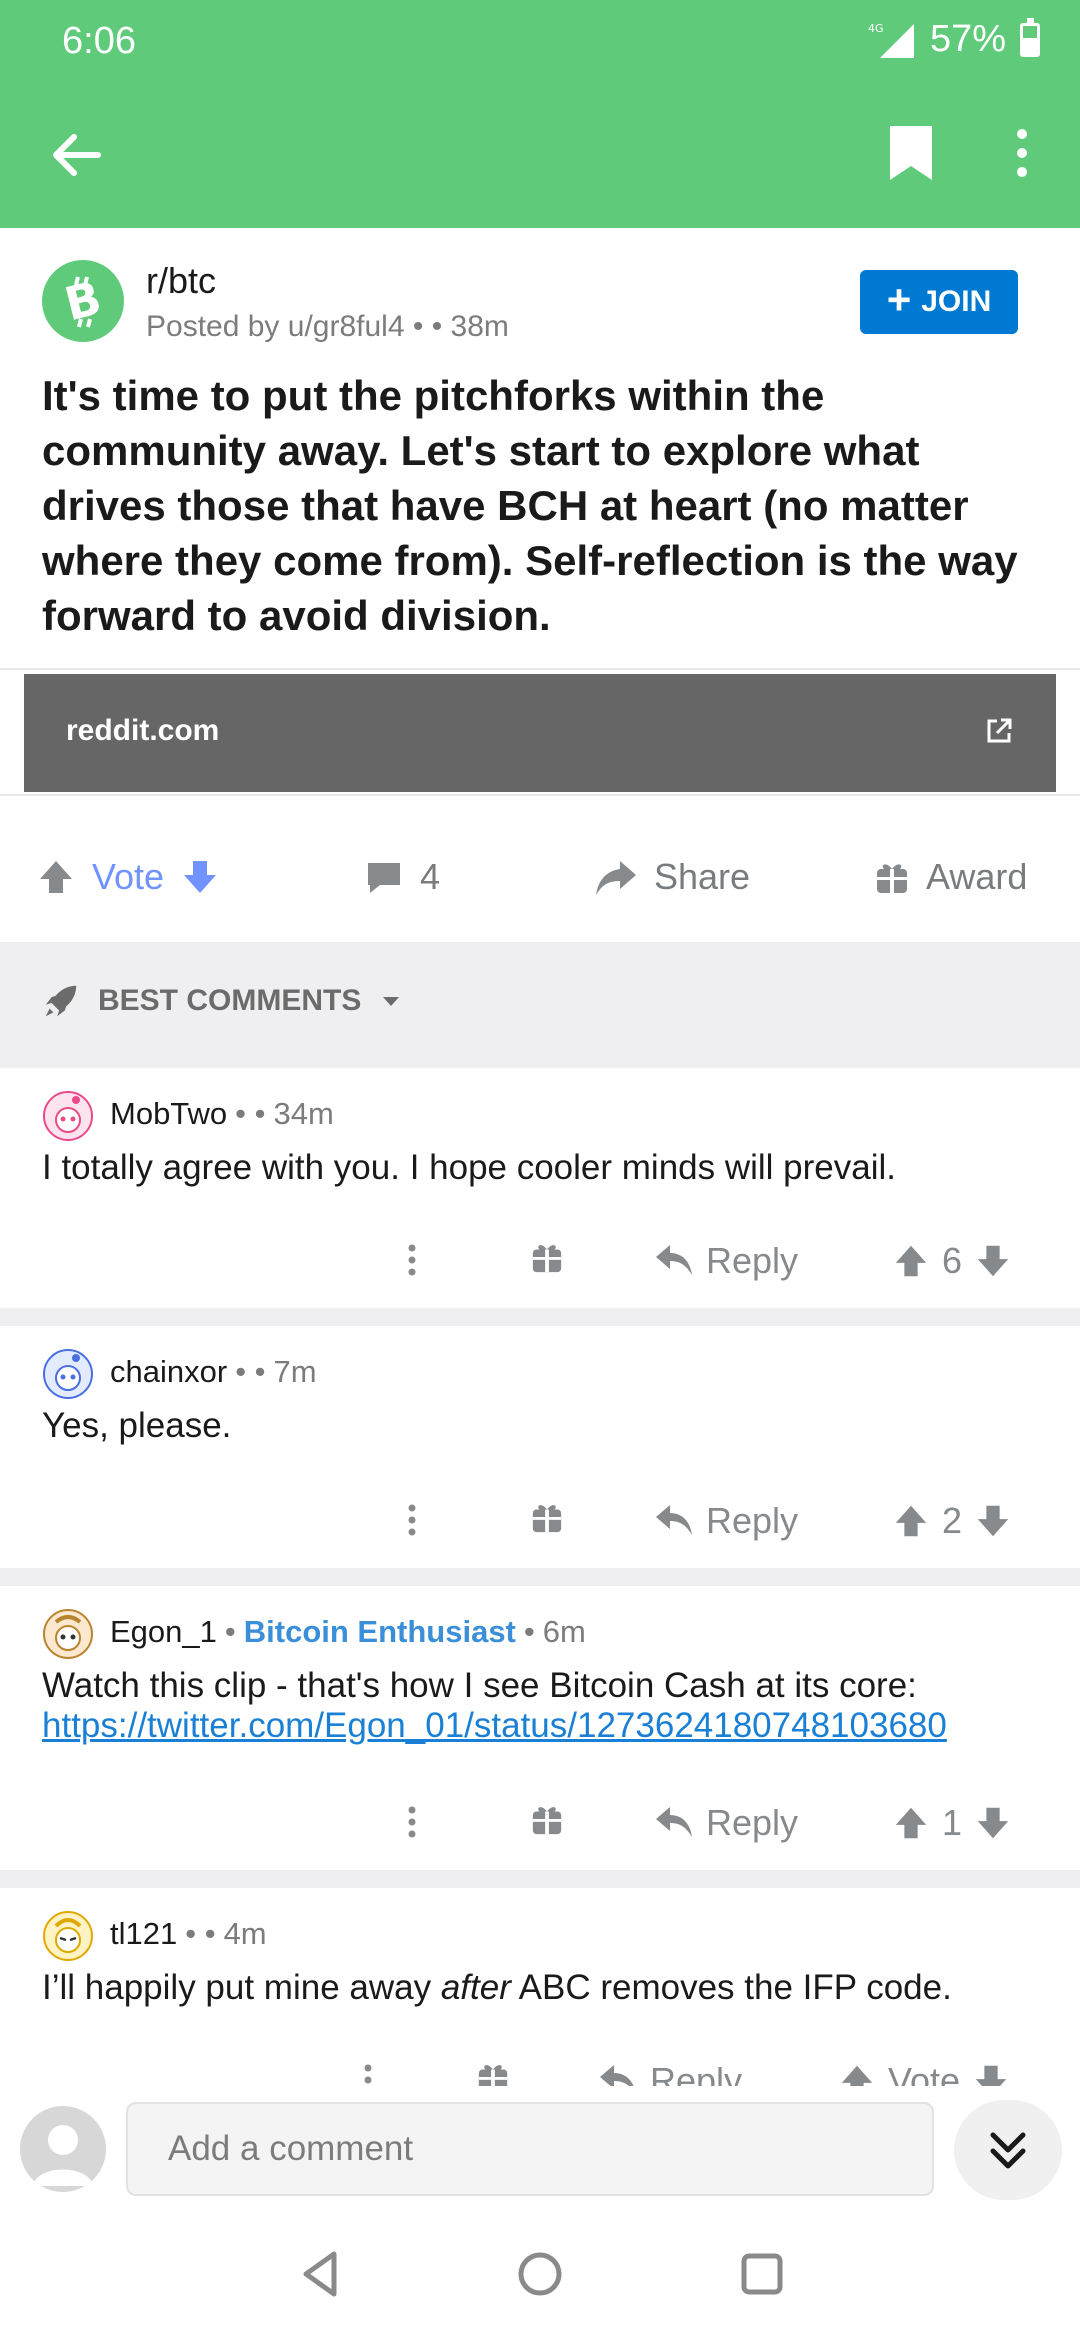 The width and height of the screenshot is (1080, 2340). I want to click on award-button: Award, so click(950, 877).